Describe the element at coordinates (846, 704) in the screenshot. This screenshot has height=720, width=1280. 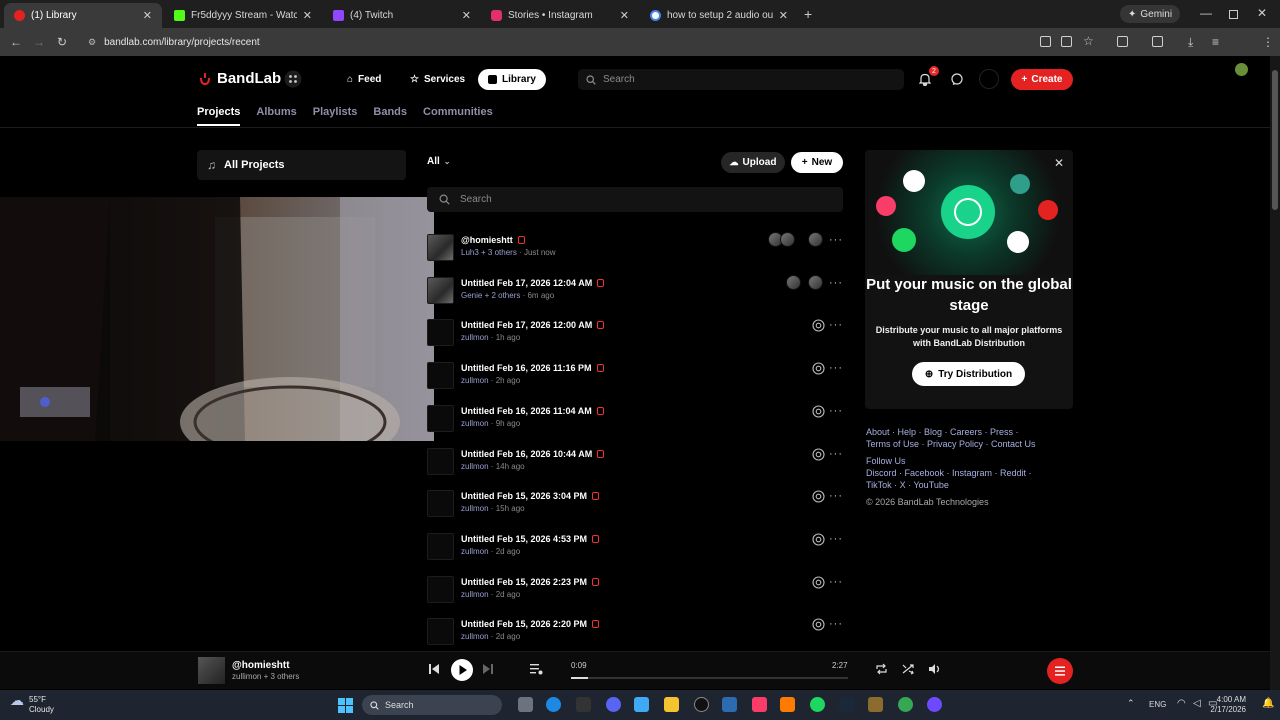
I see `steam-icon` at that location.